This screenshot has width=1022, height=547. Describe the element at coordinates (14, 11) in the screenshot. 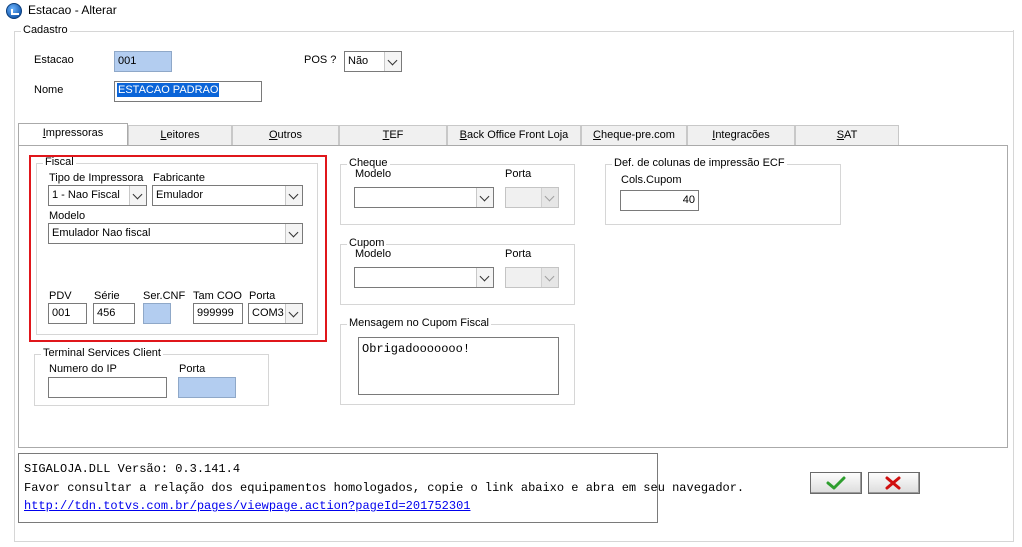

I see `app-icon` at that location.